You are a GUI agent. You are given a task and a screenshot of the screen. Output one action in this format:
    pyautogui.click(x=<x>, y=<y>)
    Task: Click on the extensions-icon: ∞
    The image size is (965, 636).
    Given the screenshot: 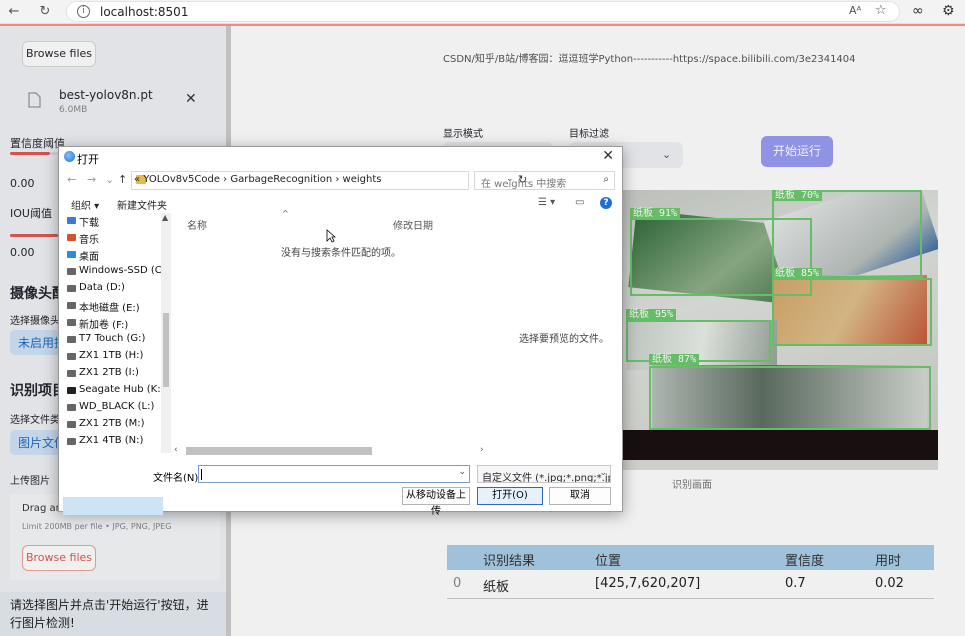 What is the action you would take?
    pyautogui.click(x=918, y=11)
    